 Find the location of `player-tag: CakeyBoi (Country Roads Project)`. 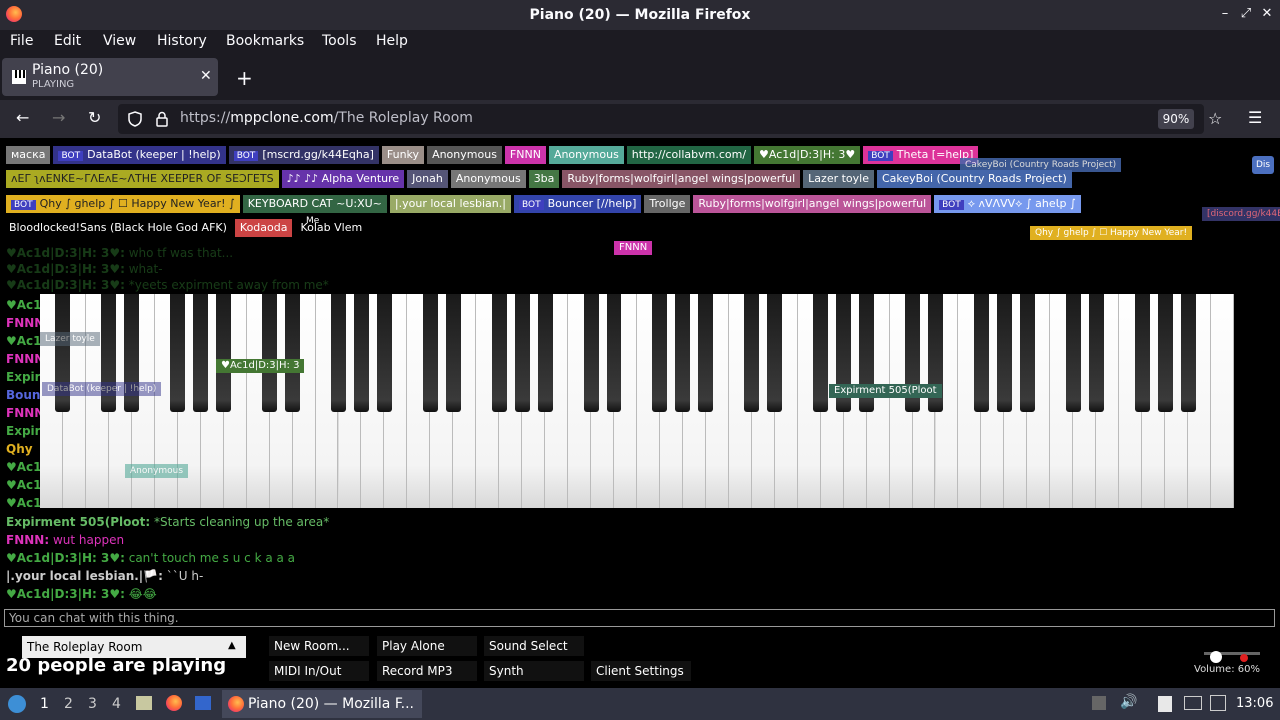

player-tag: CakeyBoi (Country Roads Project) is located at coordinates (974, 179).